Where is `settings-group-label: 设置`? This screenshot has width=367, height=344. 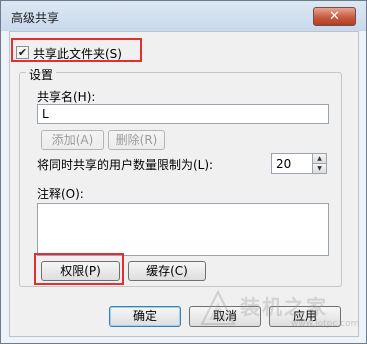
settings-group-label: 设置 is located at coordinates (41, 74).